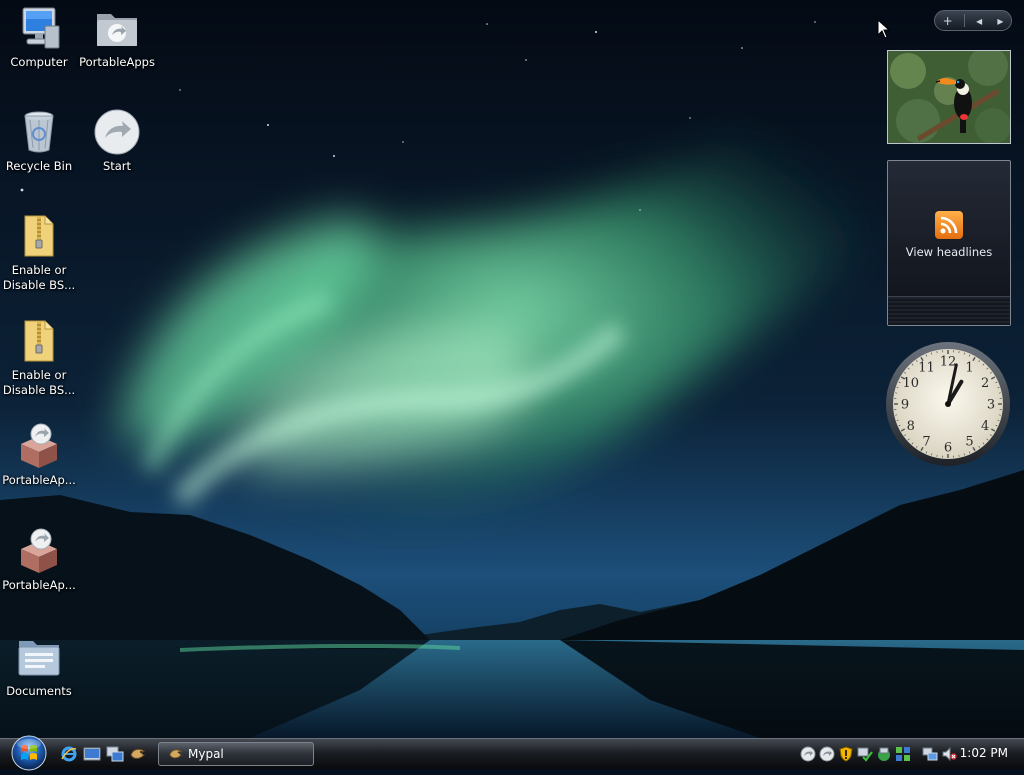  I want to click on toucan-photo, so click(949, 97).